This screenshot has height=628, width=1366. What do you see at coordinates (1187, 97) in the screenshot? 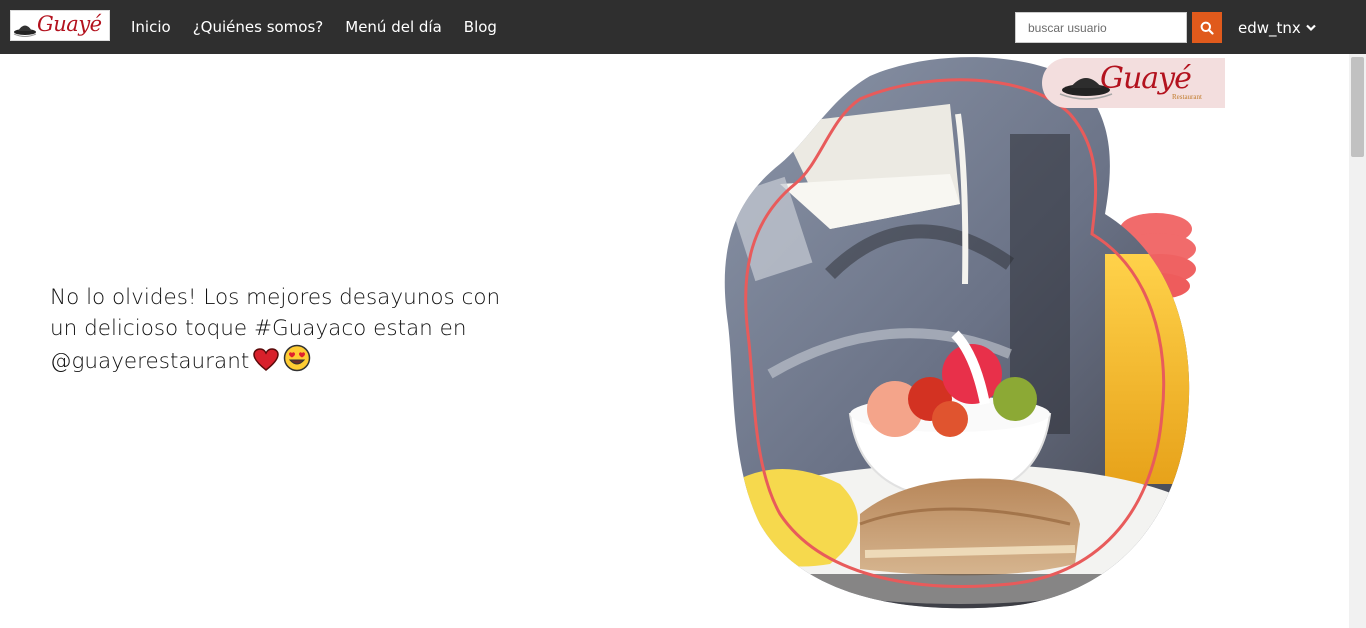
I see `badge-subtitle: Restaurant` at bounding box center [1187, 97].